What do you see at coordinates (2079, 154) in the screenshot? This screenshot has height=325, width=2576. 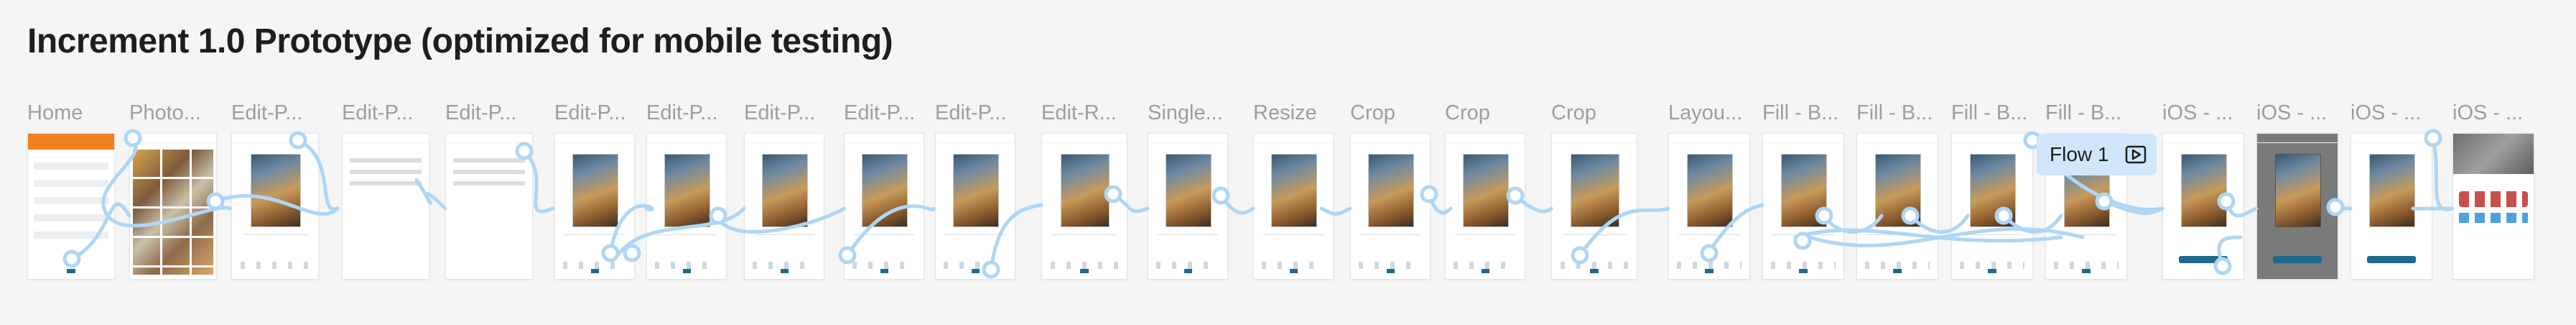 I see `flow-label: Flow 1` at bounding box center [2079, 154].